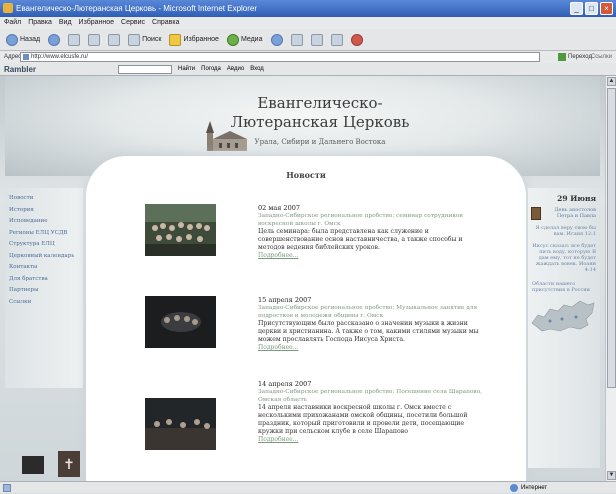 The height and width of the screenshot is (494, 616). What do you see at coordinates (514, 488) in the screenshot?
I see `globe-icon` at bounding box center [514, 488].